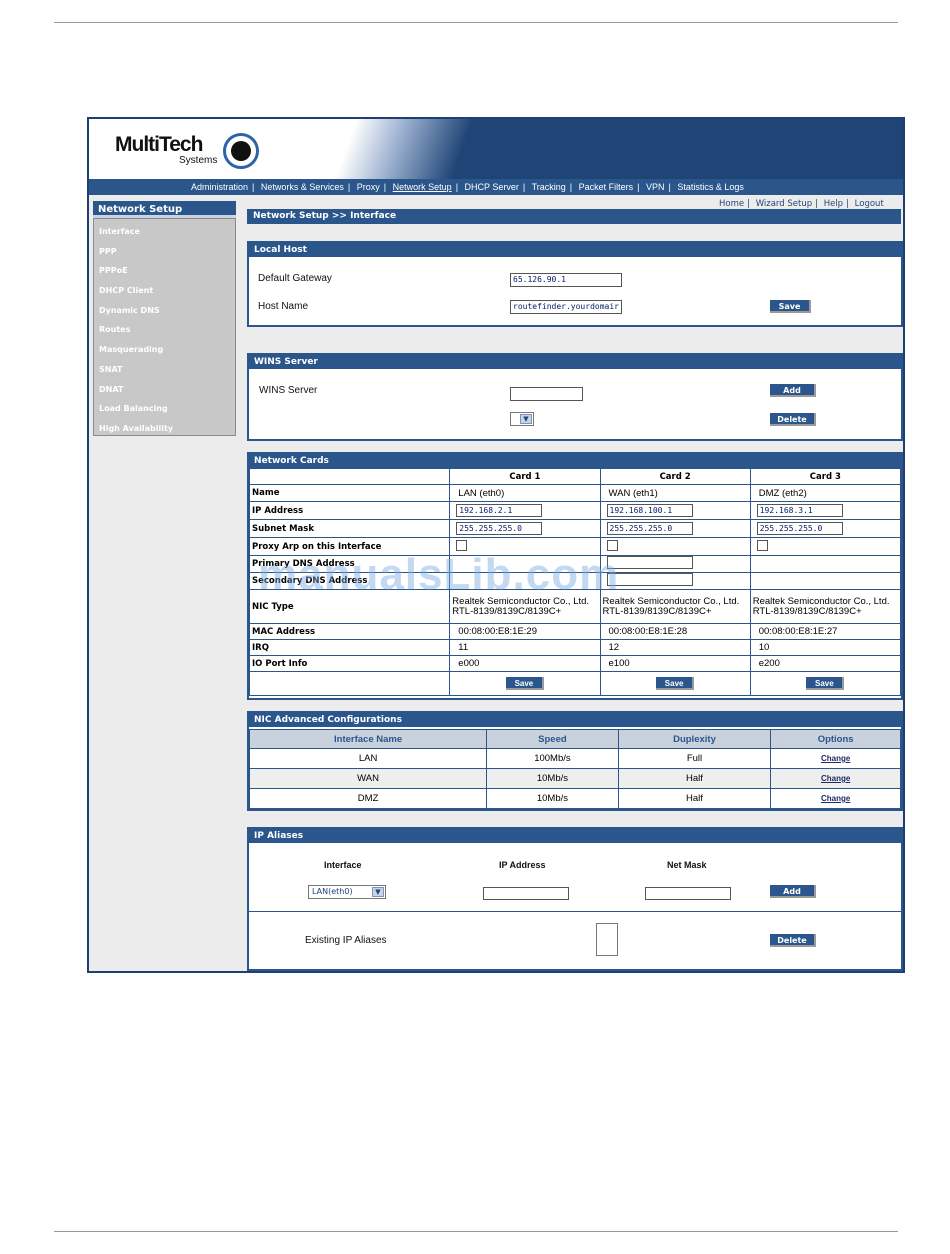 The width and height of the screenshot is (950, 1254). I want to click on card-1-ip-input: 192.168.2.1, so click(499, 510).